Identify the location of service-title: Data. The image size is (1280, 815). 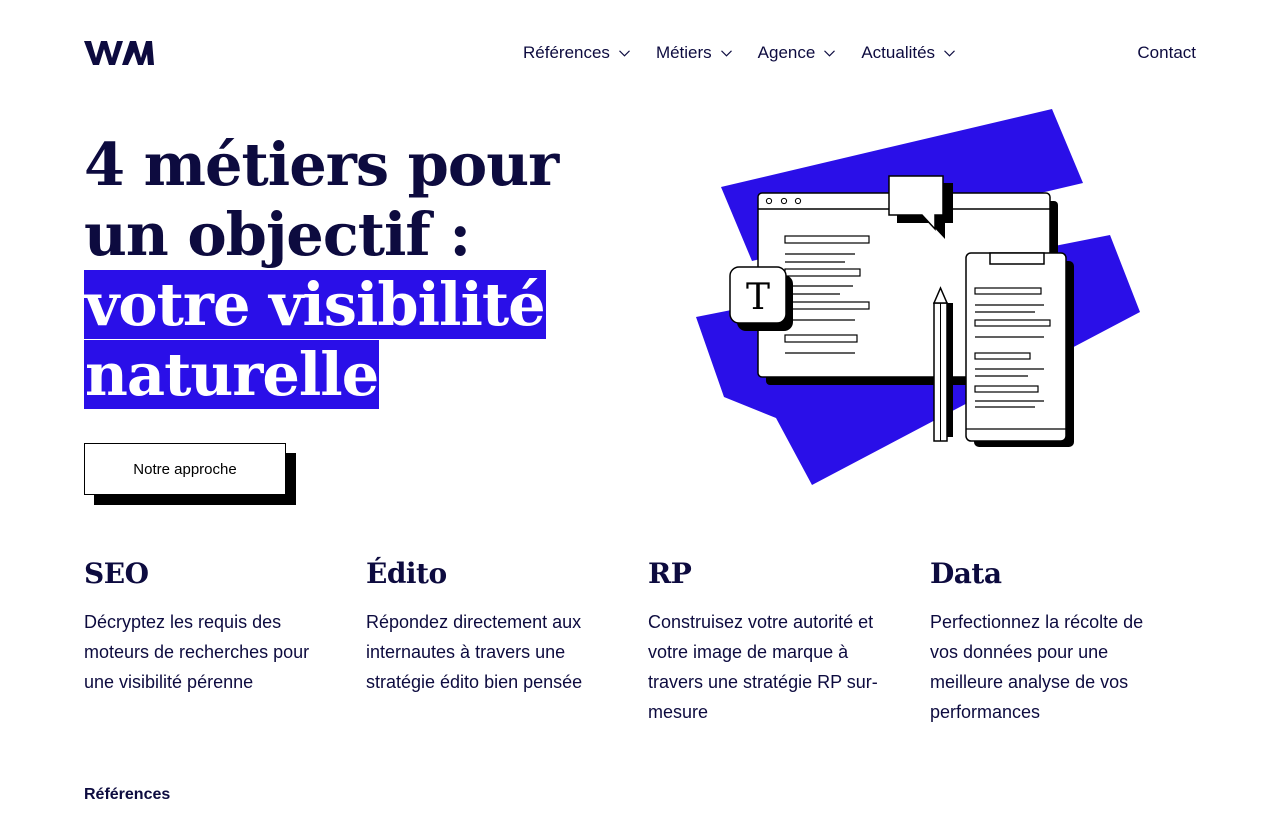
(966, 573).